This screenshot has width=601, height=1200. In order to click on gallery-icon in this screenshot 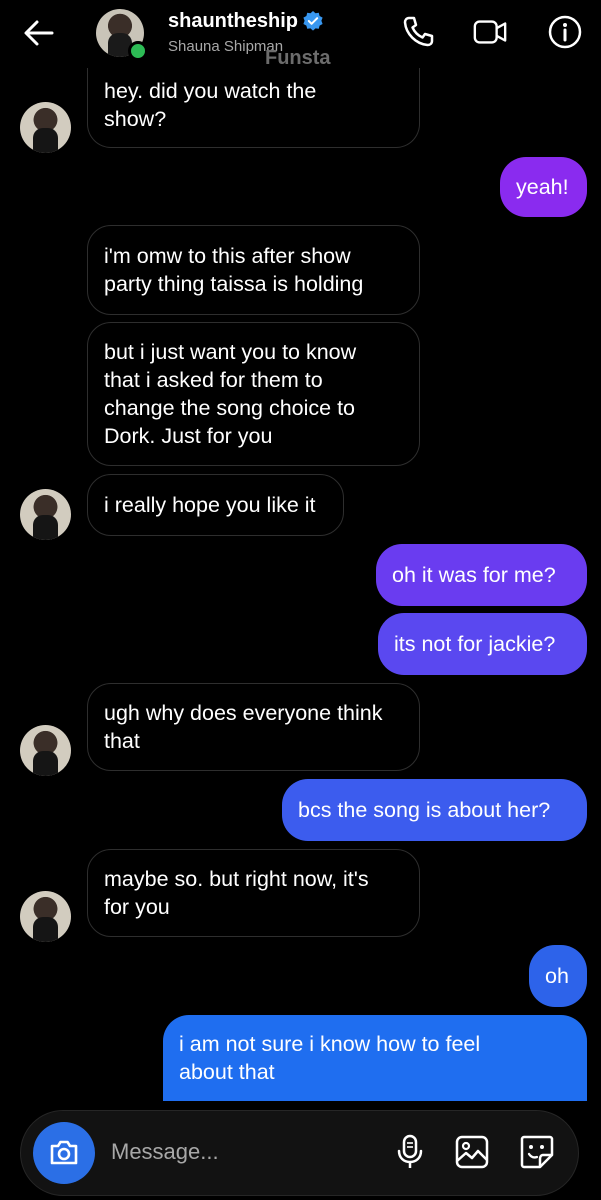, I will do `click(472, 1152)`.